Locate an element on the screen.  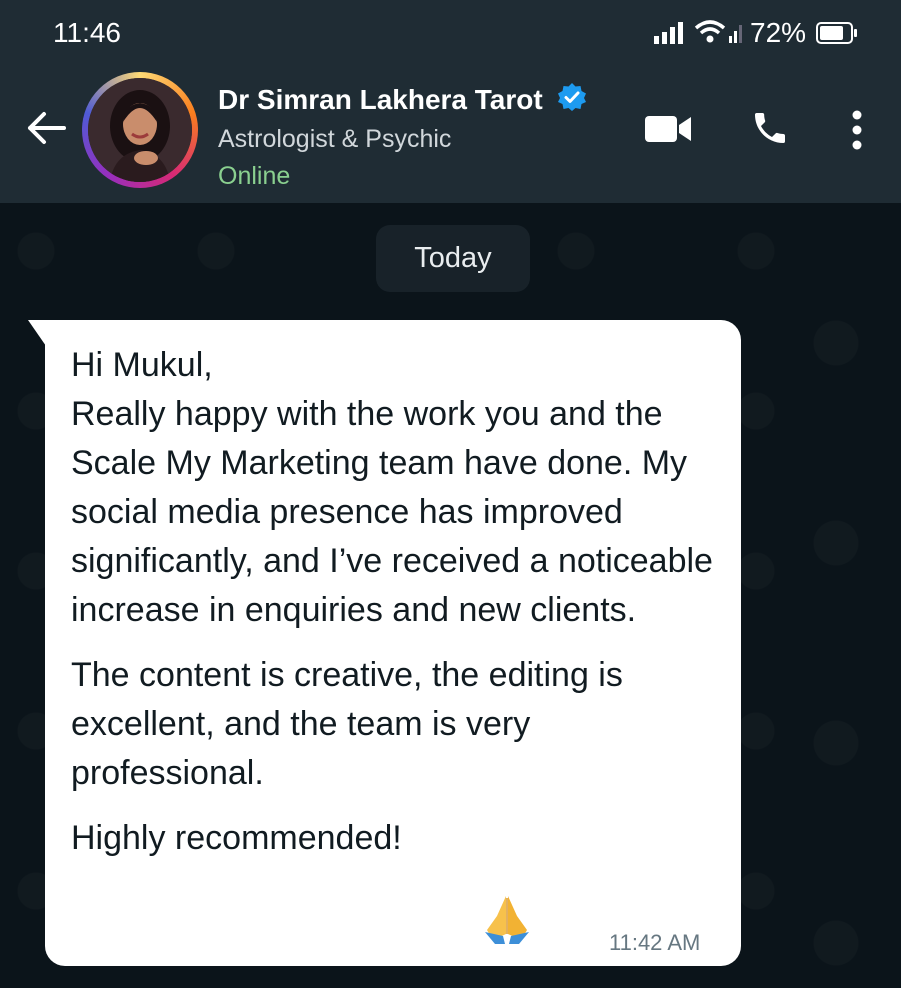
battery-percent: 72% is located at coordinates (778, 32).